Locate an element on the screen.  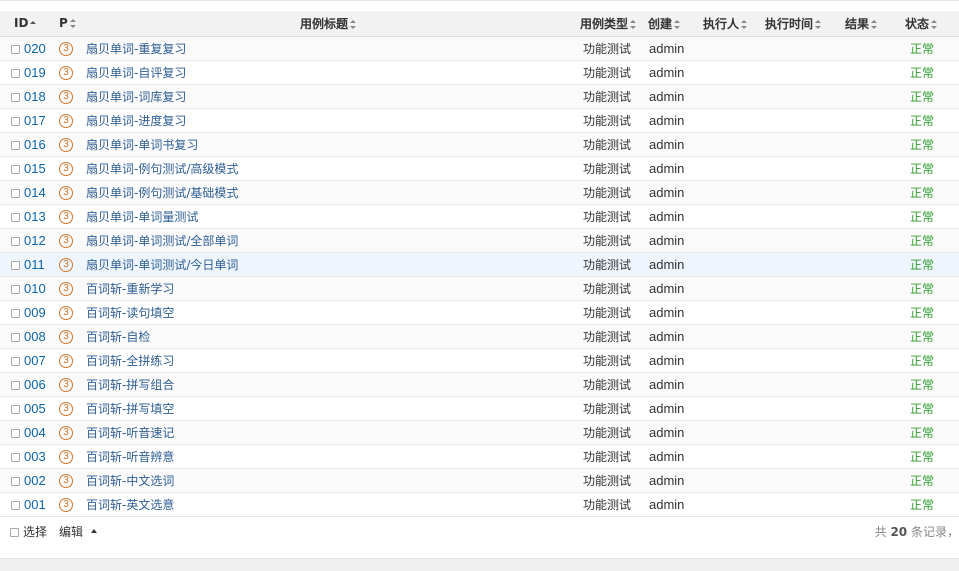
case-title-link: 扇贝单词-单词测试/全部单词 is located at coordinates (162, 241).